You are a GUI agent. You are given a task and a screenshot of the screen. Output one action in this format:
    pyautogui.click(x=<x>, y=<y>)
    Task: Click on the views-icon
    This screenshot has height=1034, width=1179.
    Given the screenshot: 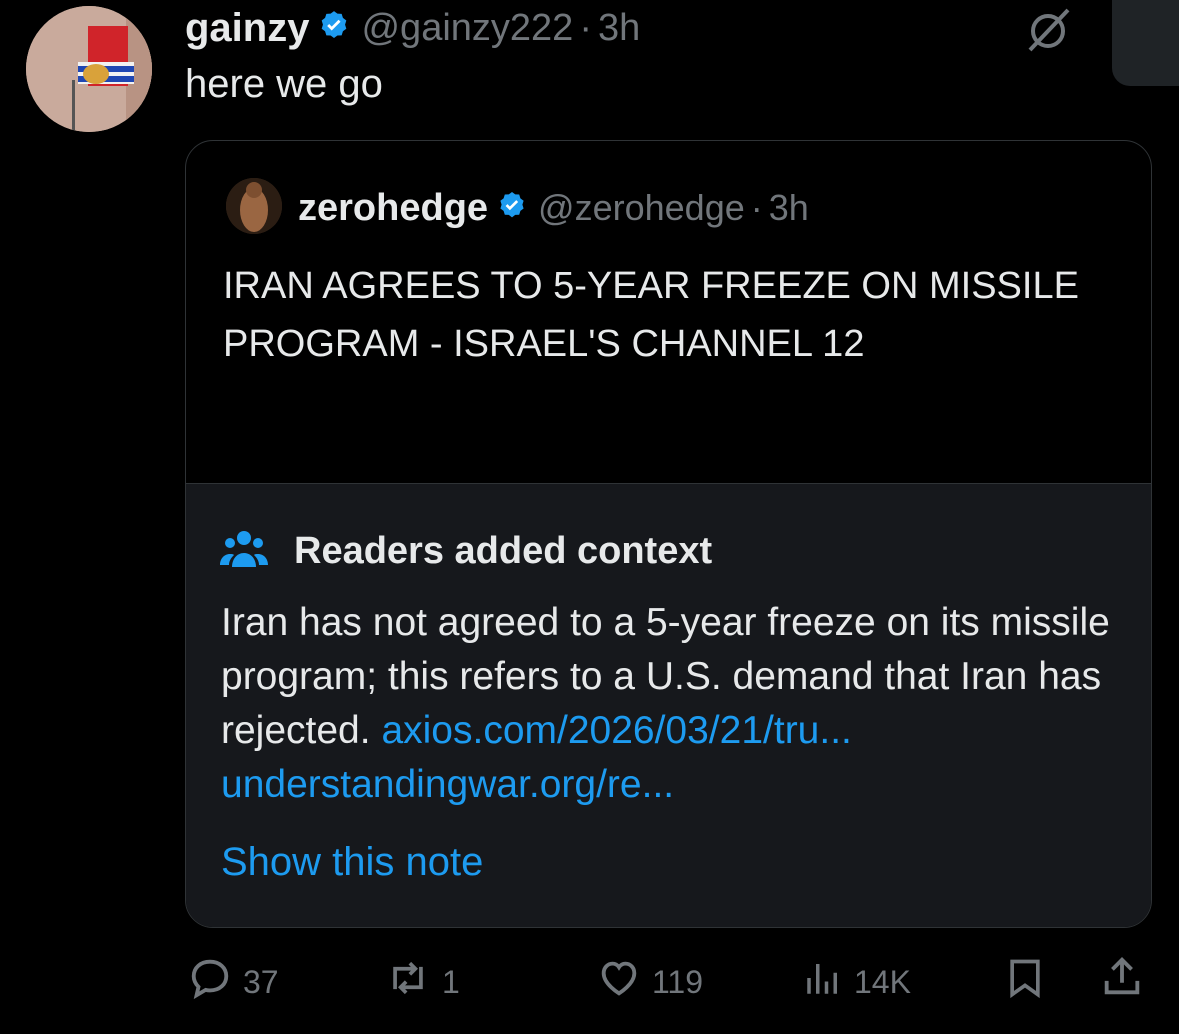 What is the action you would take?
    pyautogui.click(x=823, y=982)
    